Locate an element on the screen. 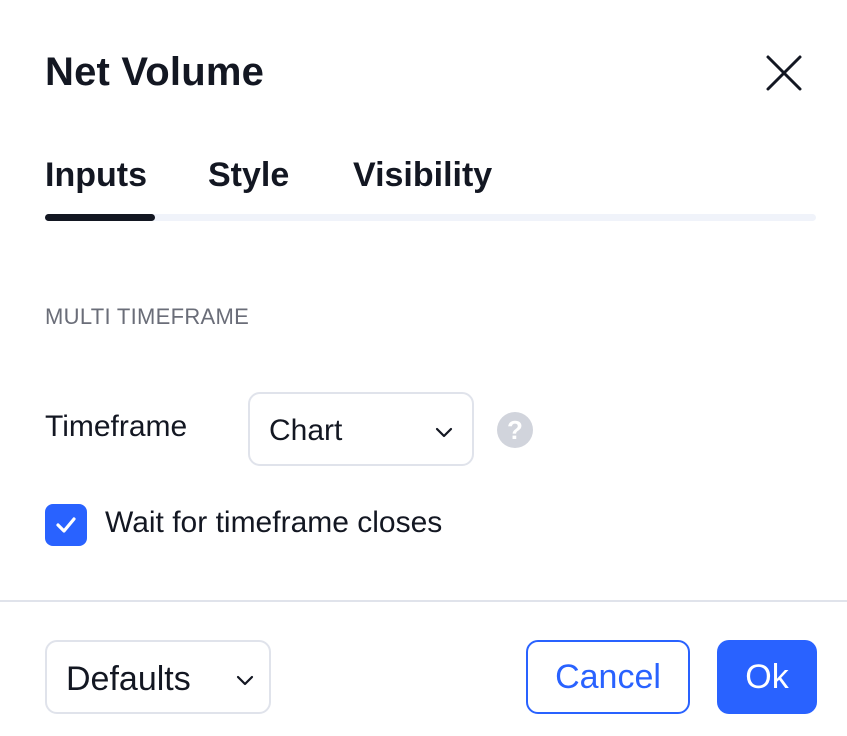 Image resolution: width=847 pixels, height=736 pixels. defaults-label: Defaults is located at coordinates (128, 679).